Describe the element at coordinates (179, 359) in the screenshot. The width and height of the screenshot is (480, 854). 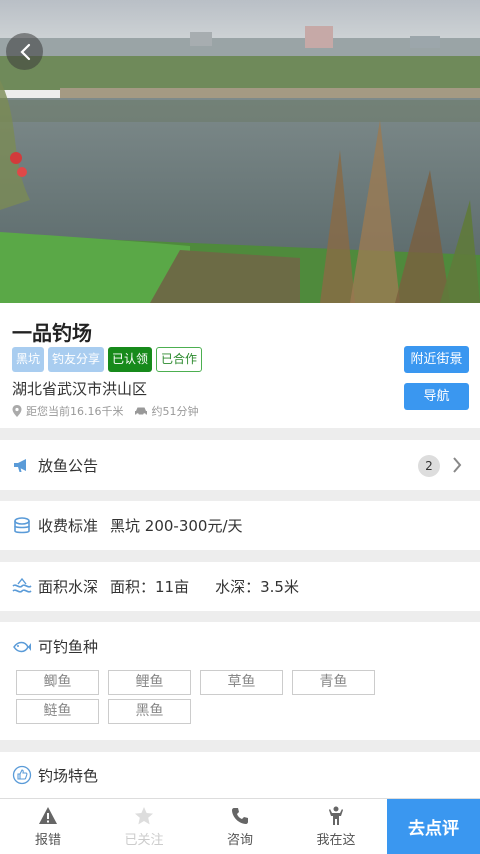
I see `tag-partnered: 已合作` at that location.